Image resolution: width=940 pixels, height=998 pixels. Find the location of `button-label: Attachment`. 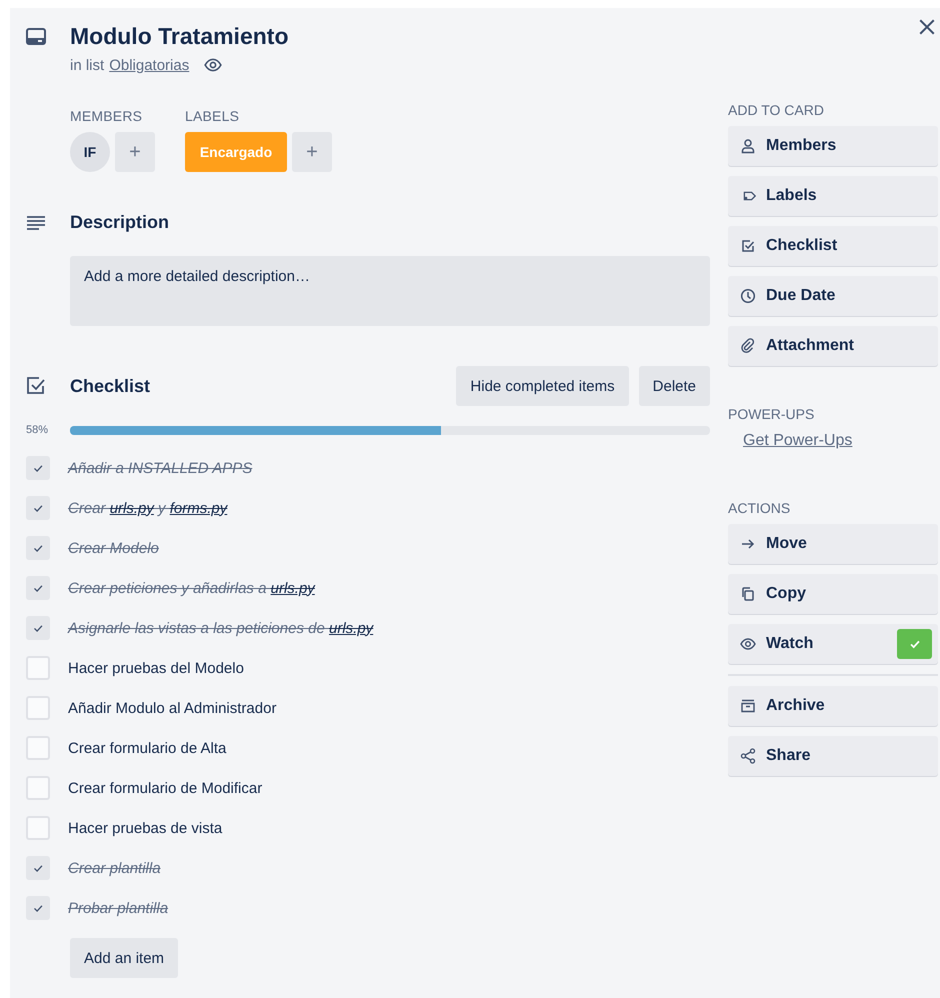

button-label: Attachment is located at coordinates (810, 346).